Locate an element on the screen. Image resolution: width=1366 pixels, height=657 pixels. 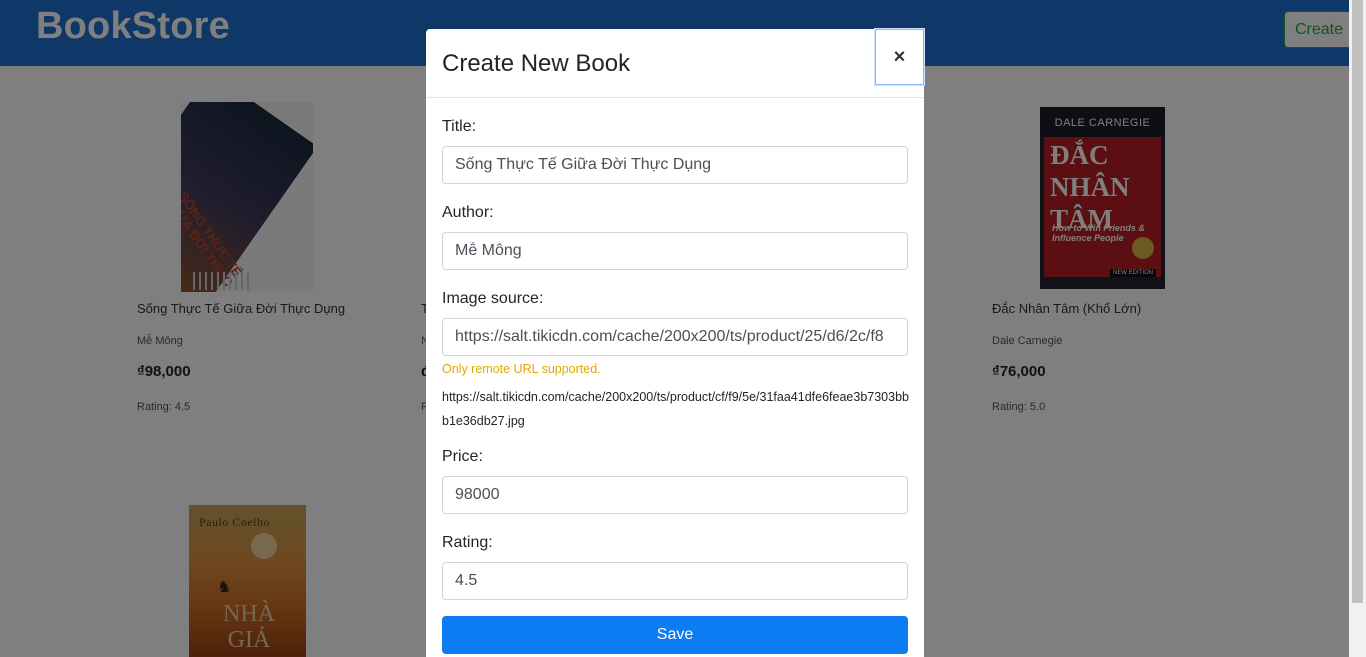
rating-input is located at coordinates (675, 581).